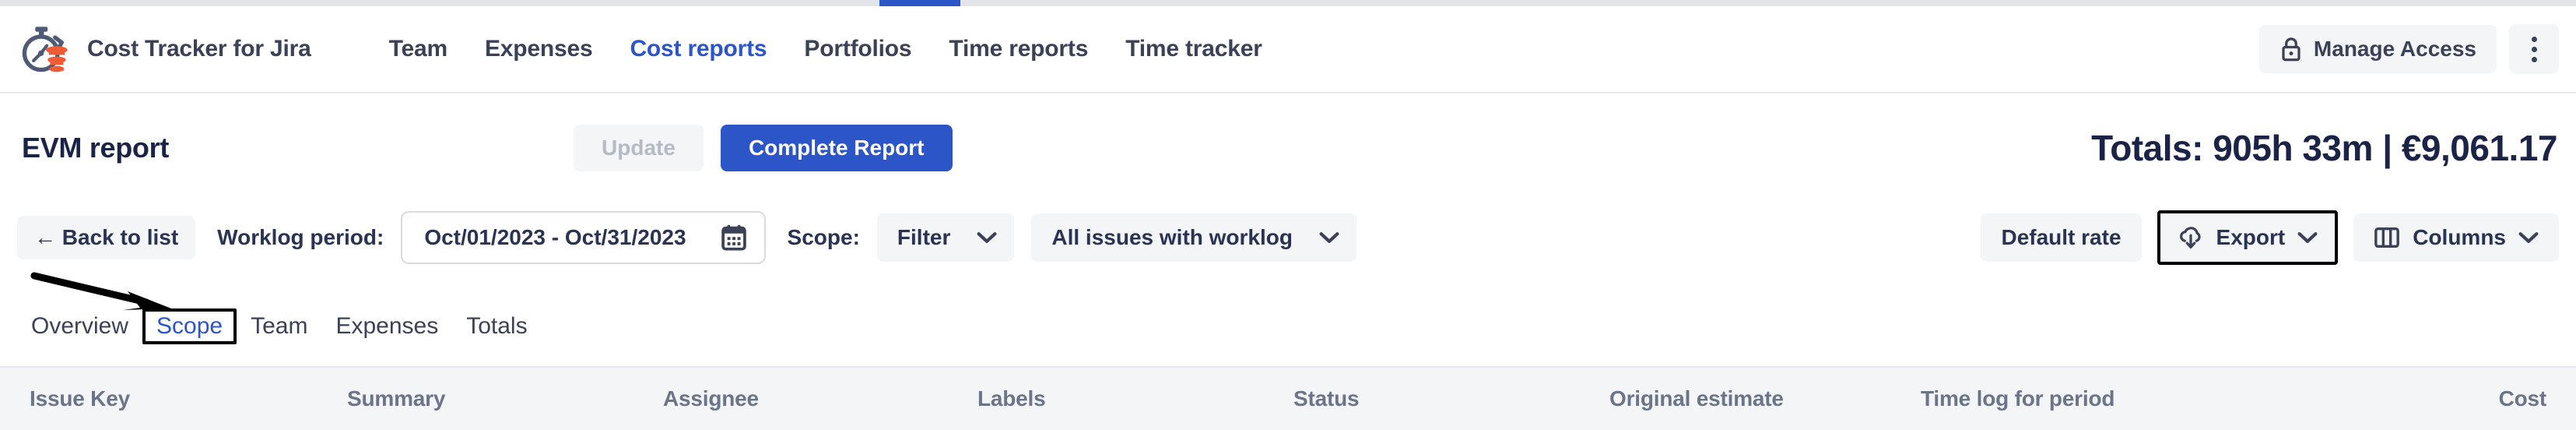  I want to click on column-header-assignee: Assignee, so click(711, 398).